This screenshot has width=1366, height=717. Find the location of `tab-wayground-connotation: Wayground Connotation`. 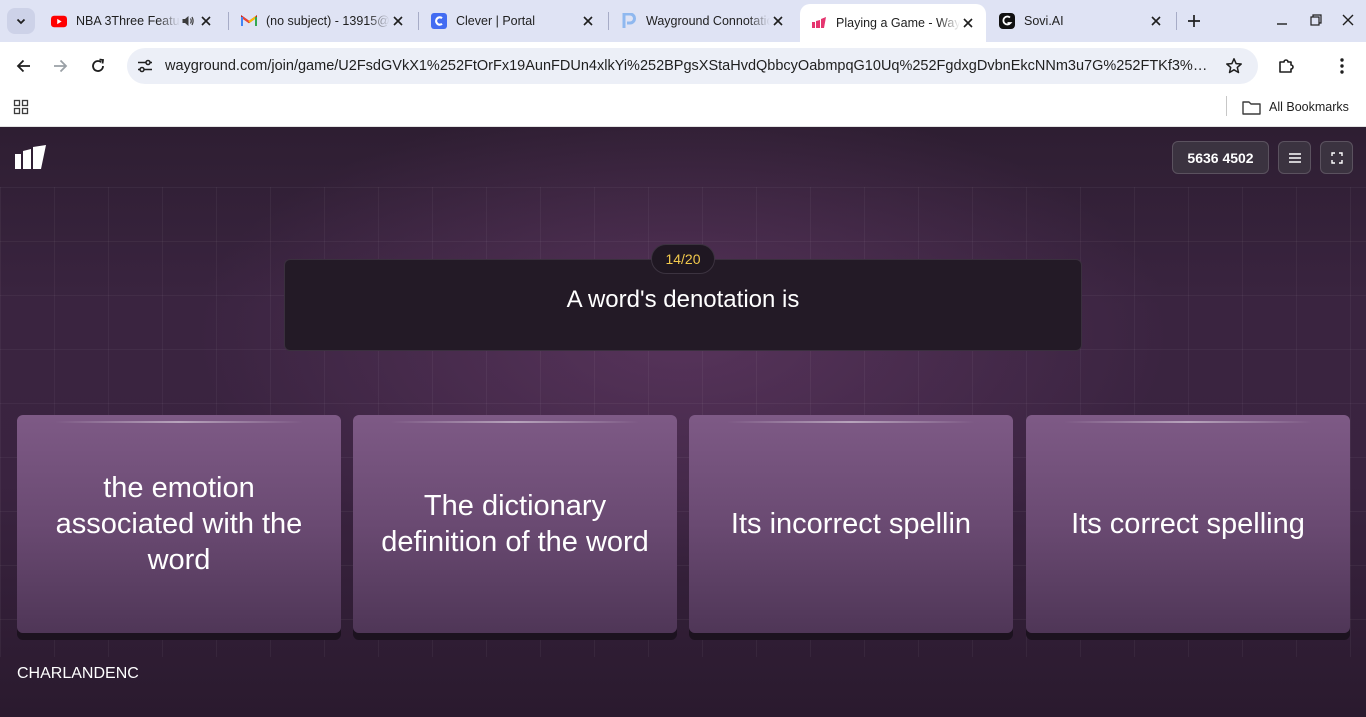

tab-wayground-connotation: Wayground Connotation is located at coordinates (703, 21).